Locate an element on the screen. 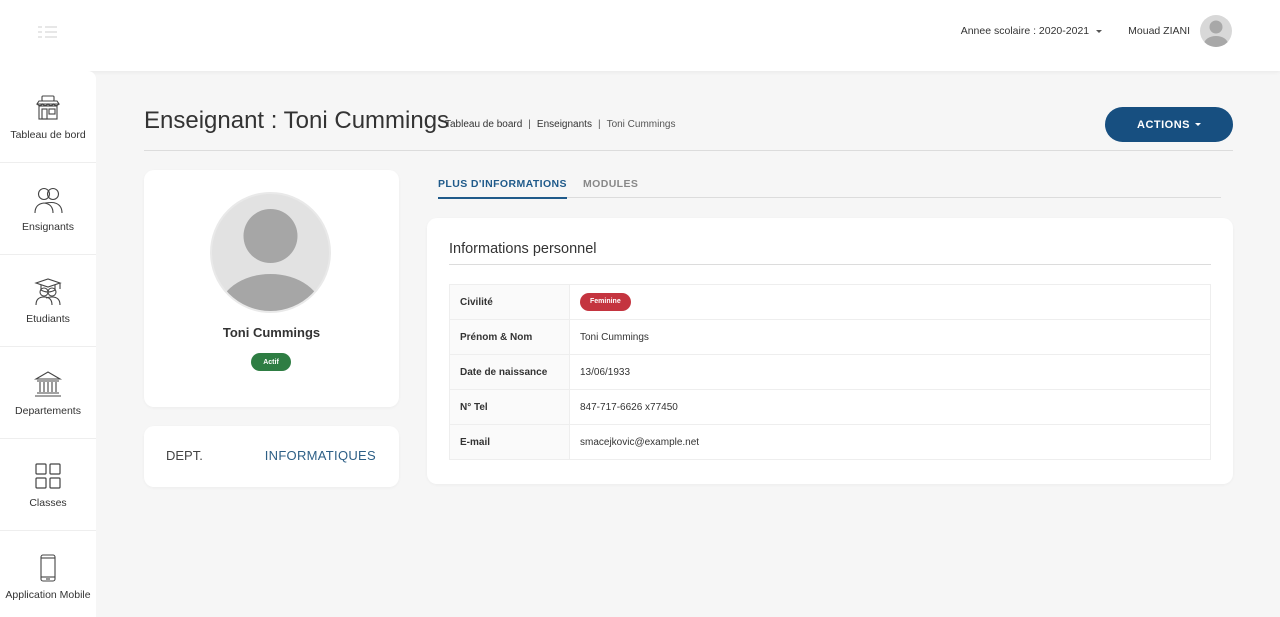 The width and height of the screenshot is (1280, 617). user-name: Mouad ZIANI is located at coordinates (1159, 31).